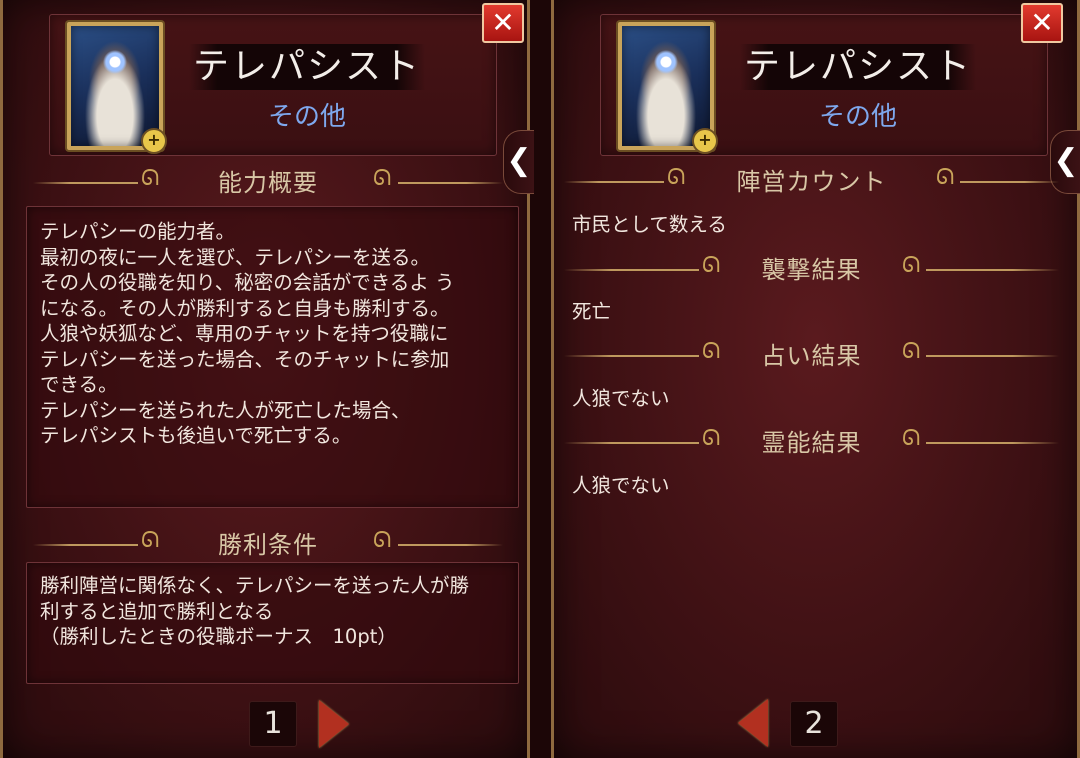  Describe the element at coordinates (649, 224) in the screenshot. I see `faction-count-text: 市民として数える` at that location.